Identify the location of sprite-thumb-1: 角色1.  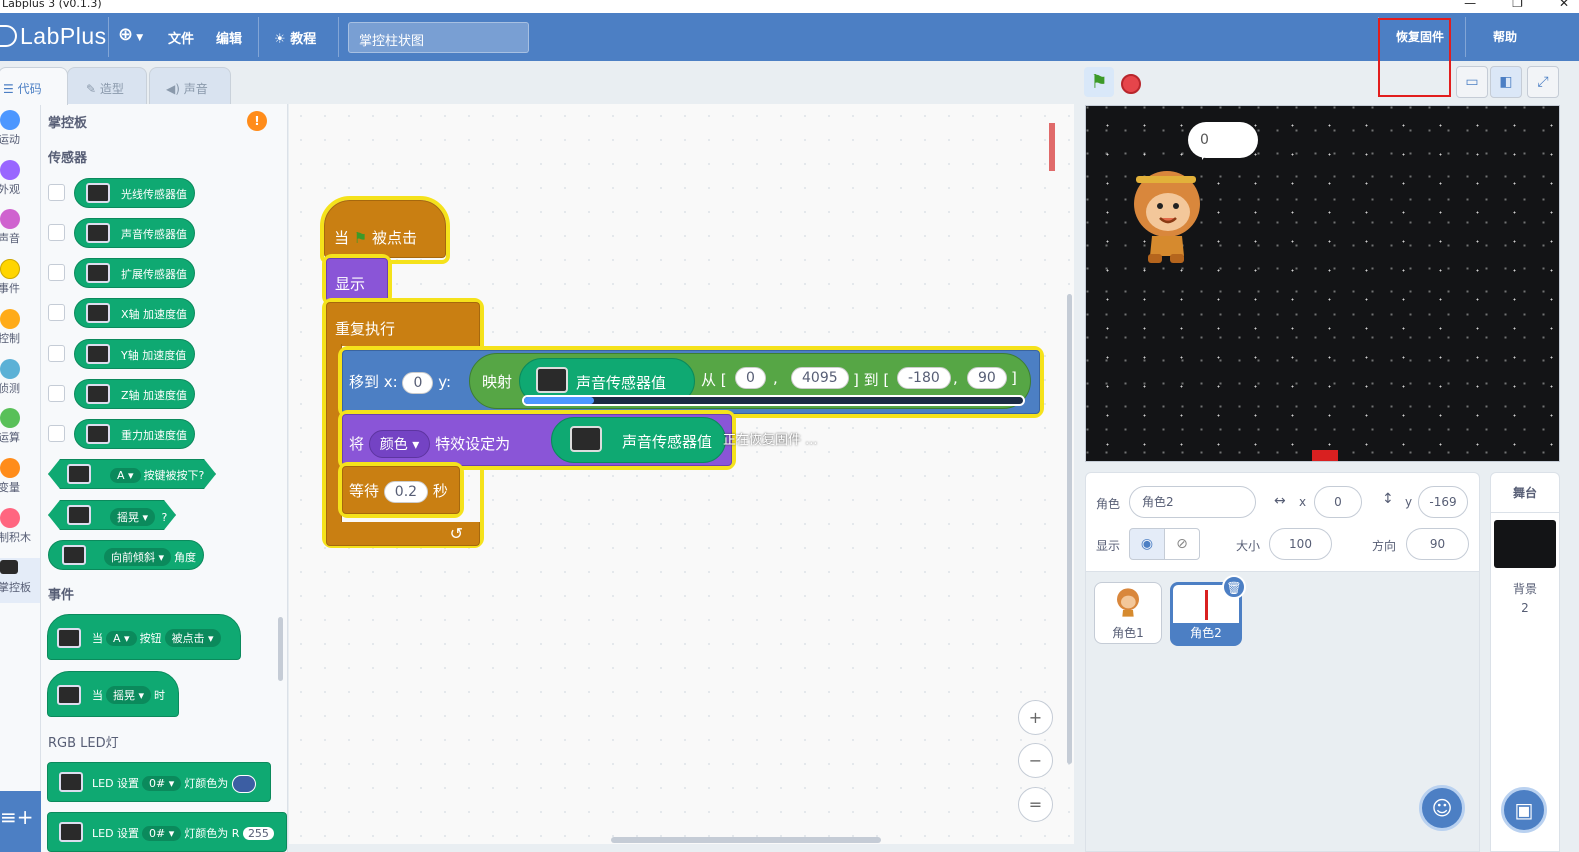
(1128, 613).